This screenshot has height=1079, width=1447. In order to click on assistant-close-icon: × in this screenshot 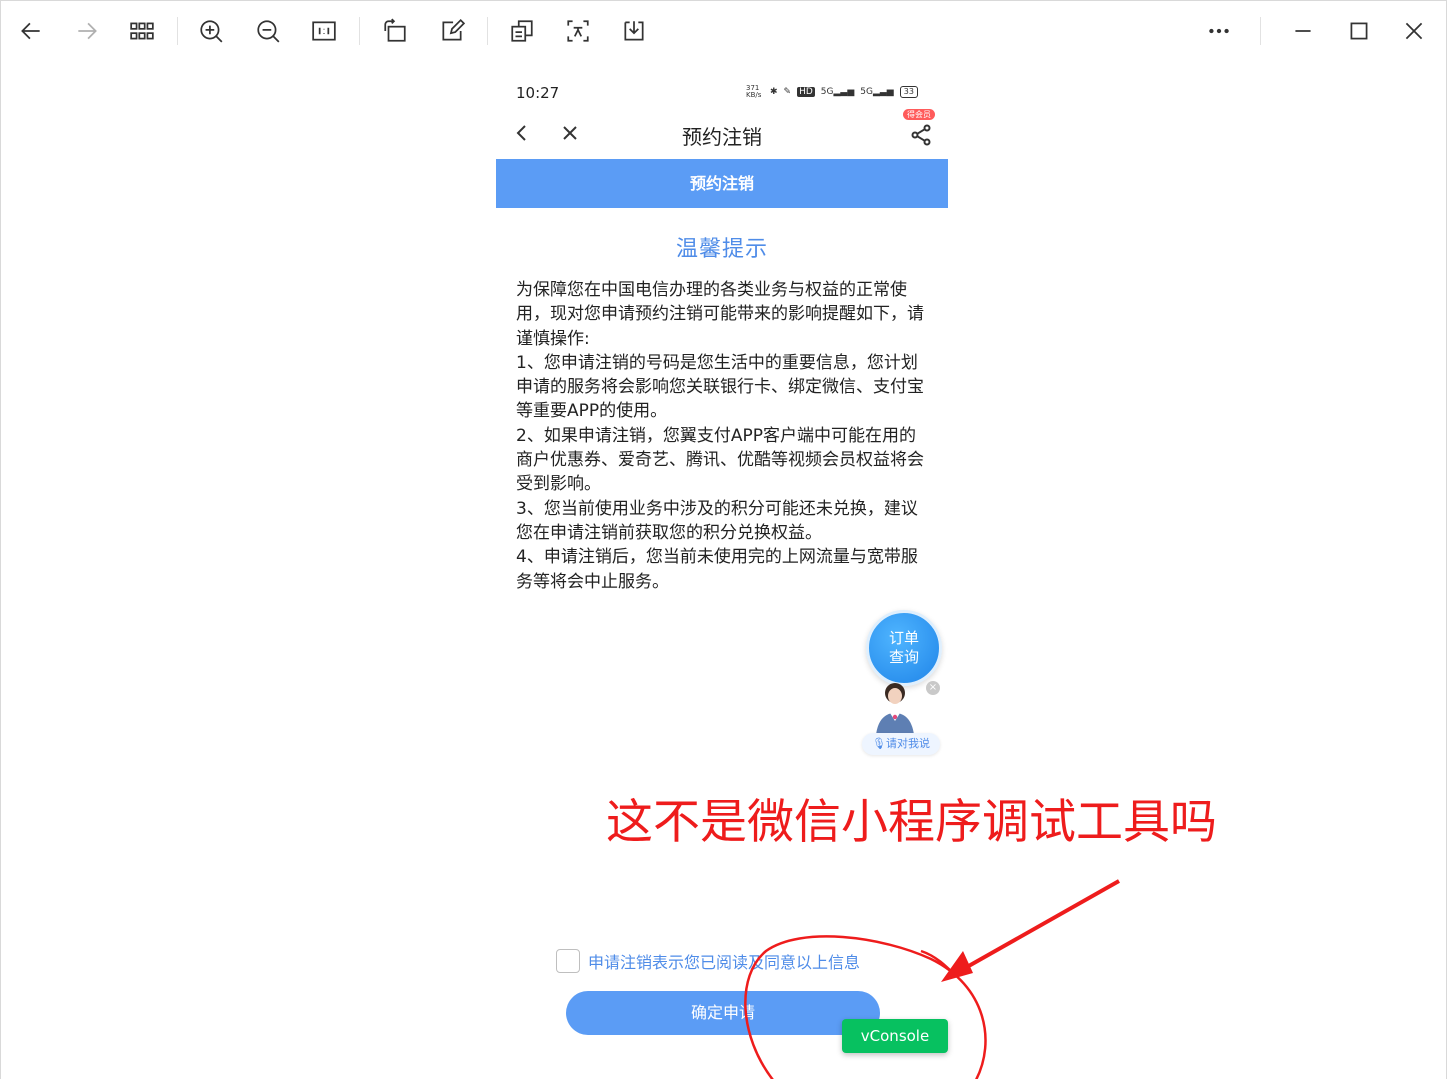, I will do `click(933, 688)`.